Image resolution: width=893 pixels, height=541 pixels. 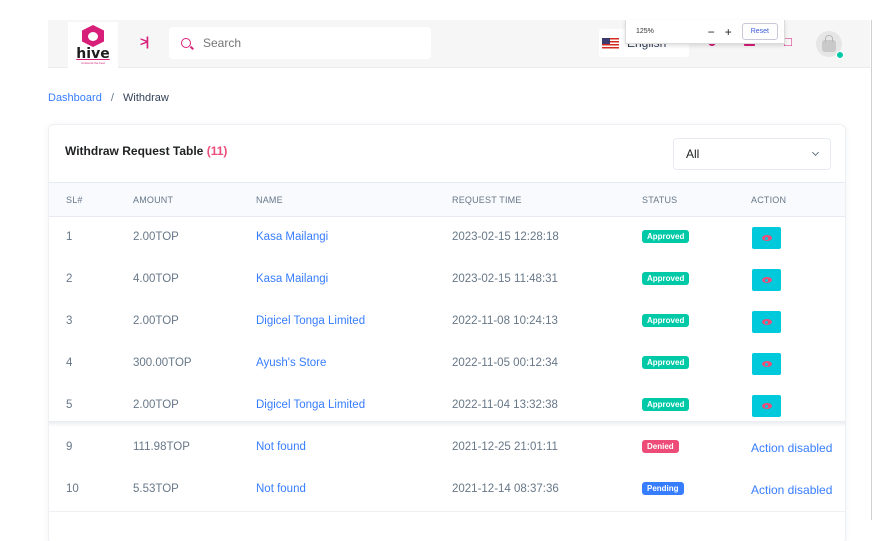 I want to click on column-status: STATUS, so click(x=660, y=200).